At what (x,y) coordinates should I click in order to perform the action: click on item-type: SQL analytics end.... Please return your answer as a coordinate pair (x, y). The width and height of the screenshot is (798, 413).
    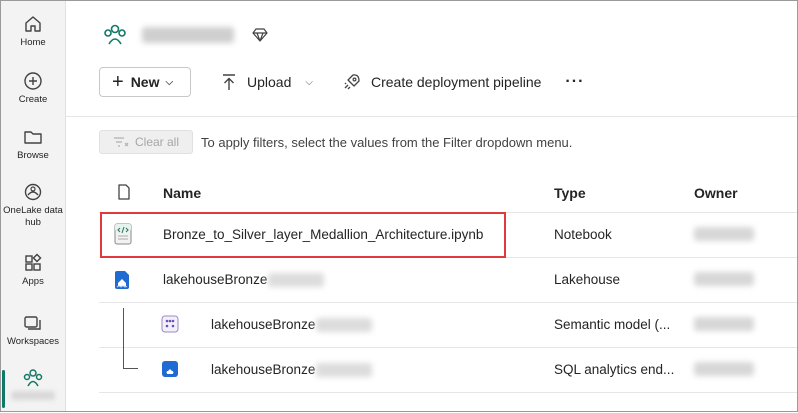
    Looking at the image, I should click on (614, 369).